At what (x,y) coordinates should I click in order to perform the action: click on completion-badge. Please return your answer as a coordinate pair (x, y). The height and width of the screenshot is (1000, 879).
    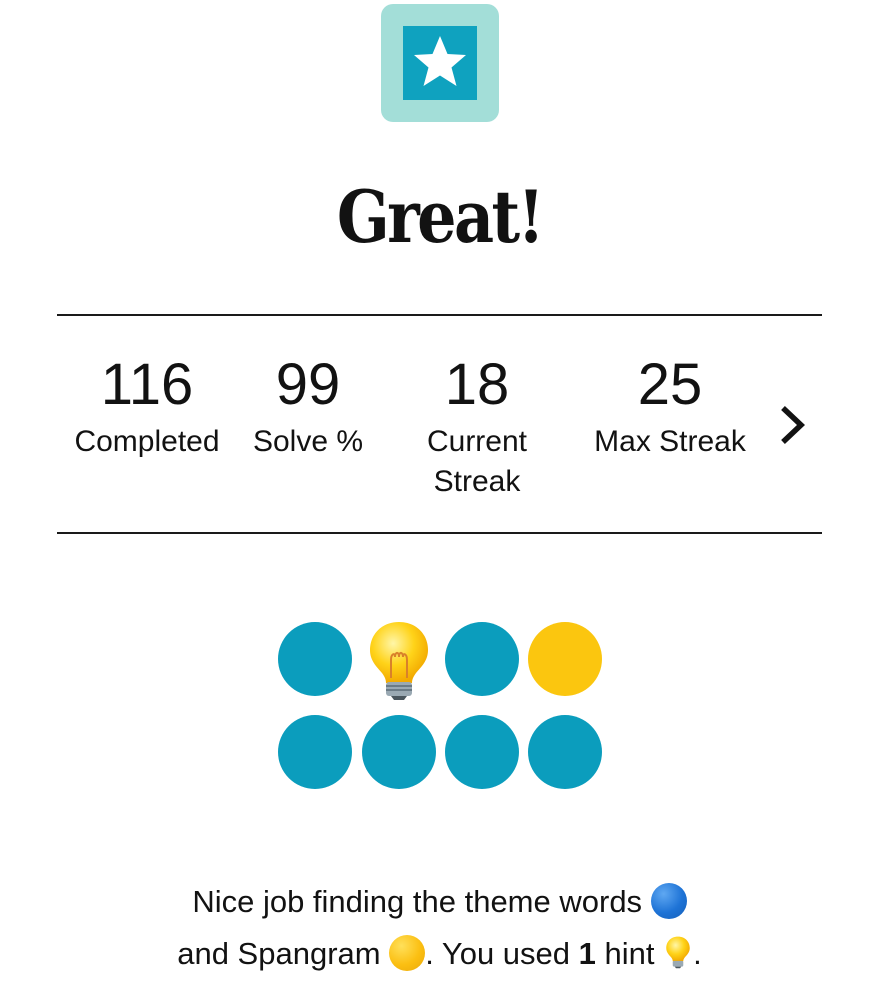
    Looking at the image, I should click on (440, 63).